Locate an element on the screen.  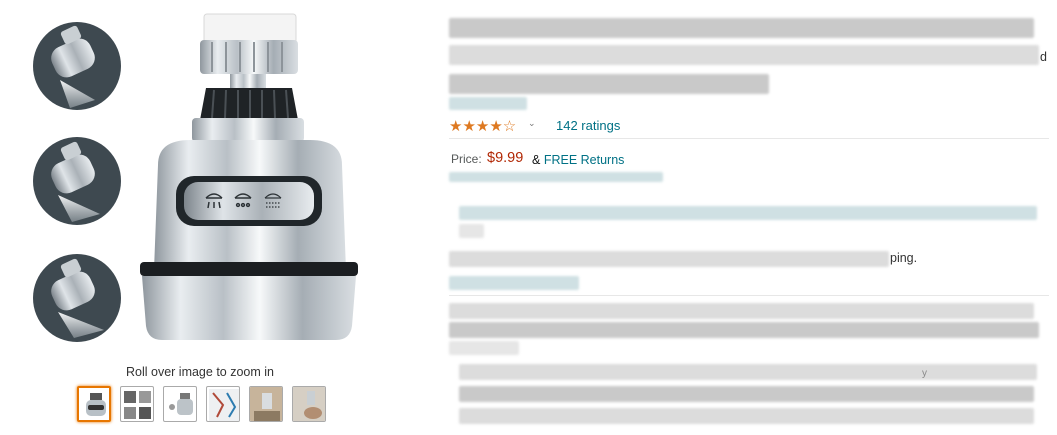
title-line-3-blurred is located at coordinates (609, 84).